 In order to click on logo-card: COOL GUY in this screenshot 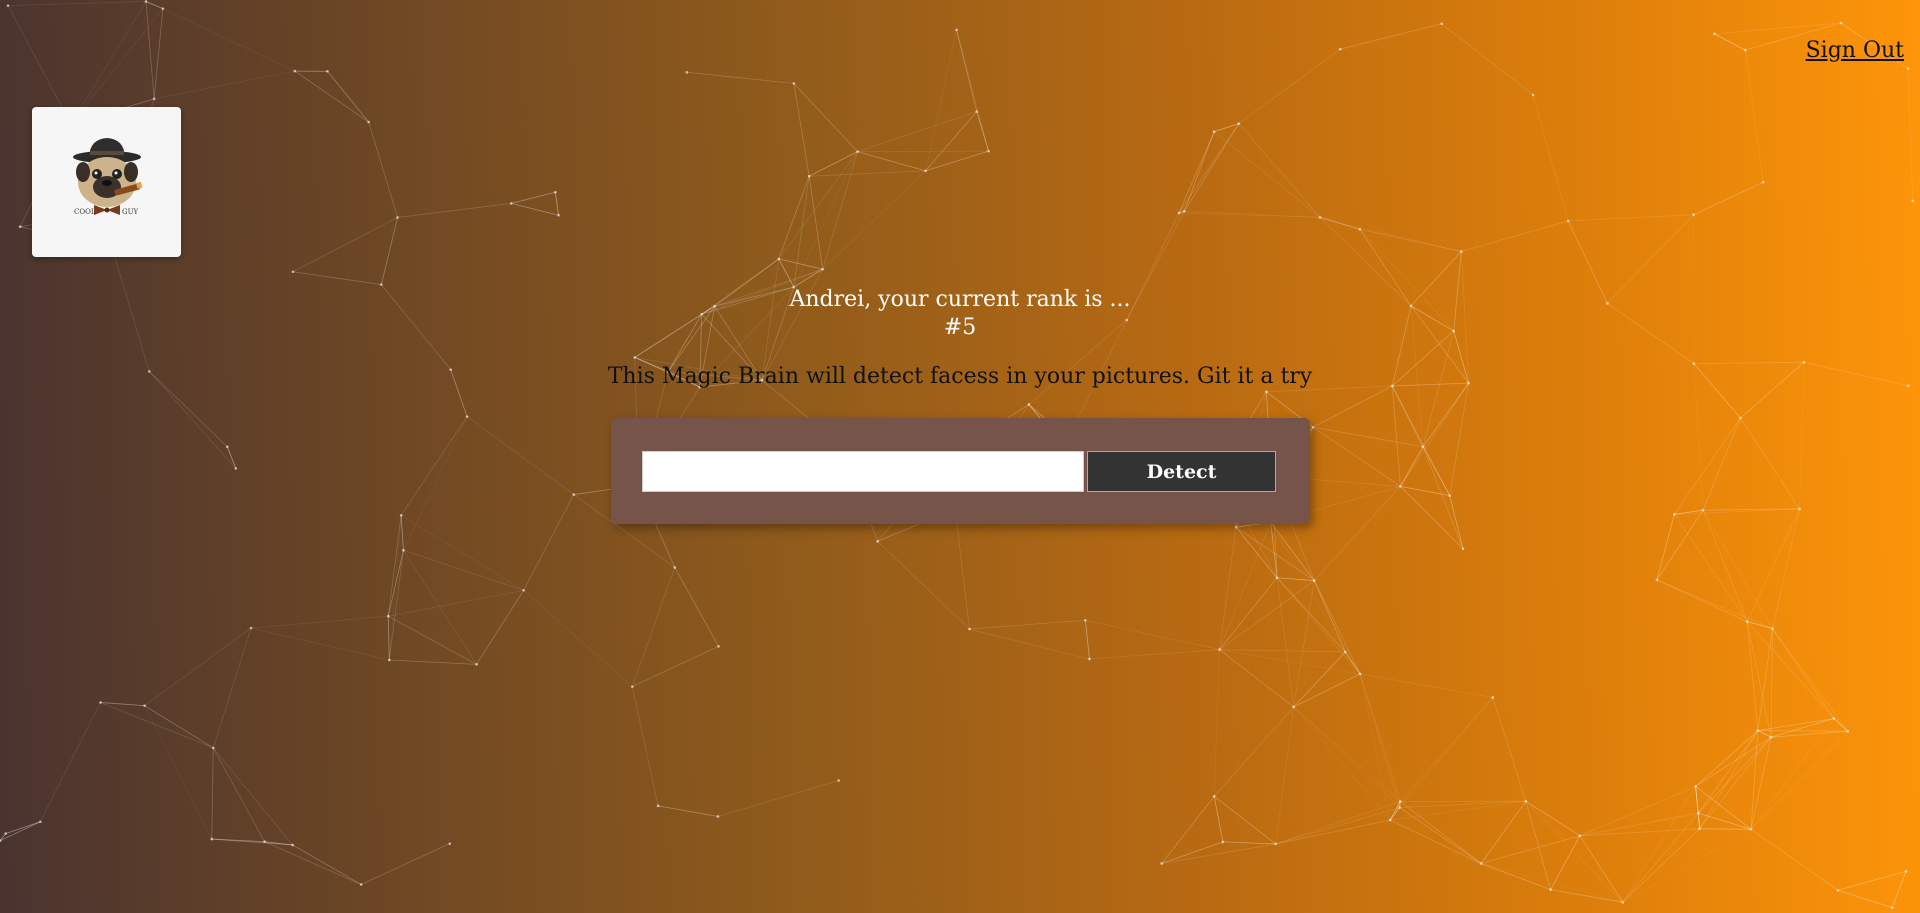, I will do `click(106, 182)`.